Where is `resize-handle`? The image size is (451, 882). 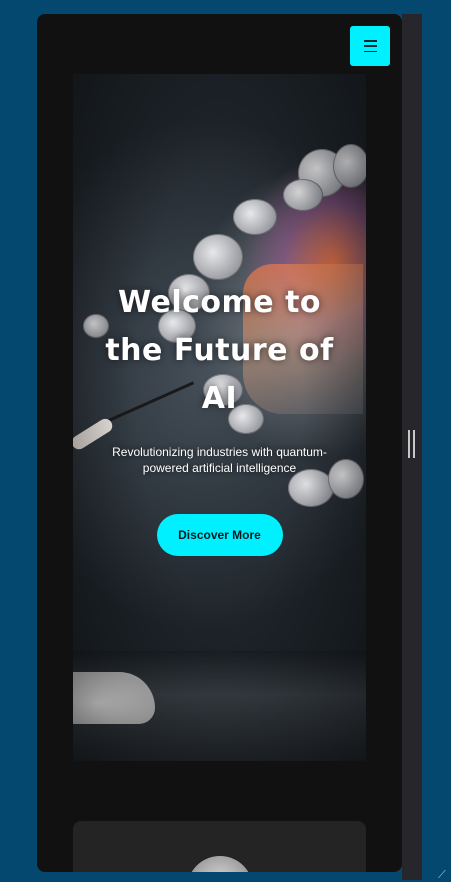
resize-handle is located at coordinates (411, 444).